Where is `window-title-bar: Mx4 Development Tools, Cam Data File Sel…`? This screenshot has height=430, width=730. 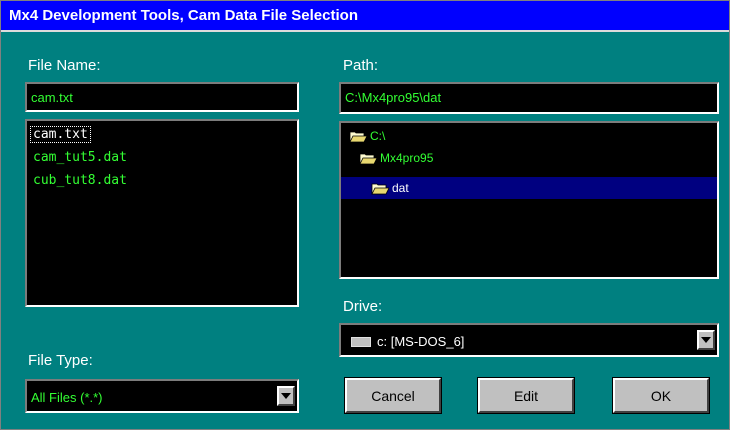 window-title-bar: Mx4 Development Tools, Cam Data File Sel… is located at coordinates (365, 16).